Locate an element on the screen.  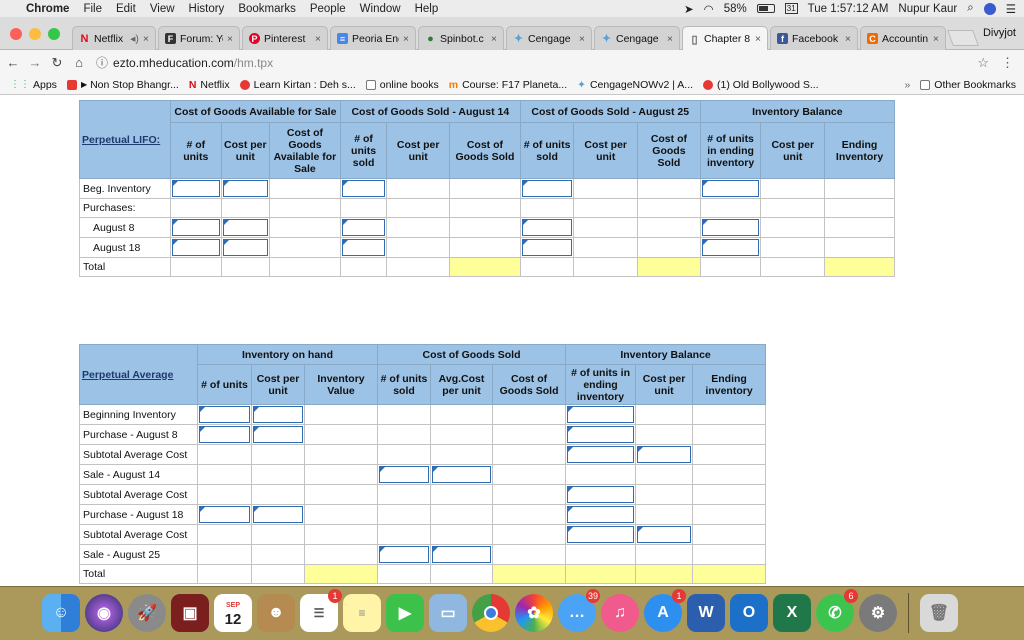
back-arrow-icon: ← is located at coordinates (13, 62).